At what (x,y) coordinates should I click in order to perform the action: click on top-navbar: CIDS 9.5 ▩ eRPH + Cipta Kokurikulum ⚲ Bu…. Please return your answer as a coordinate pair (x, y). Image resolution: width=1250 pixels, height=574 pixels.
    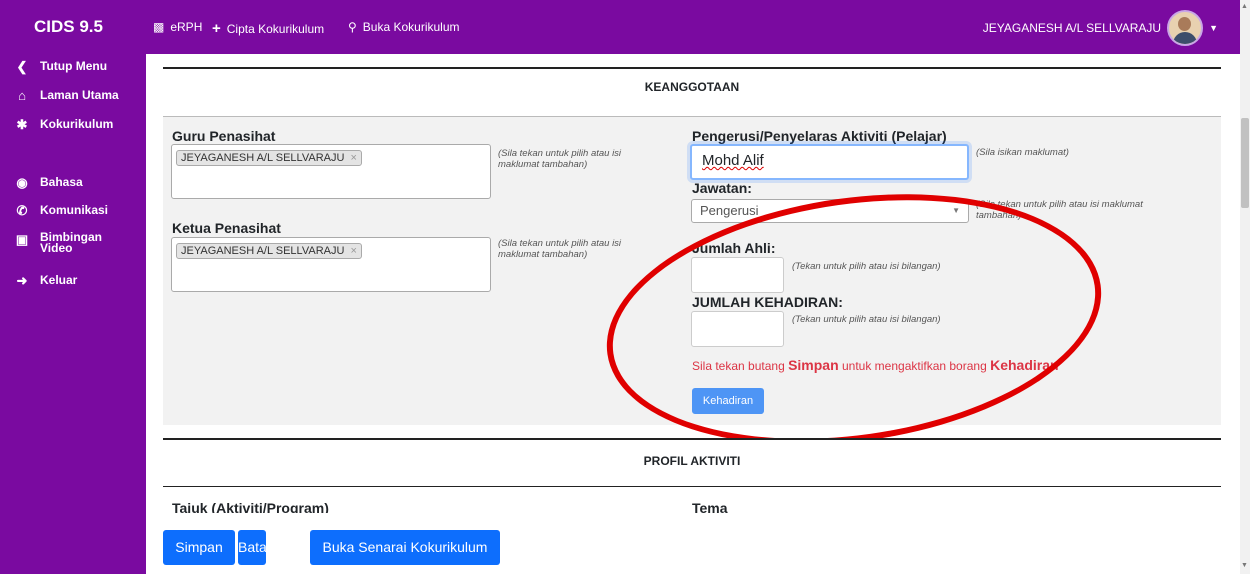
    Looking at the image, I should click on (620, 27).